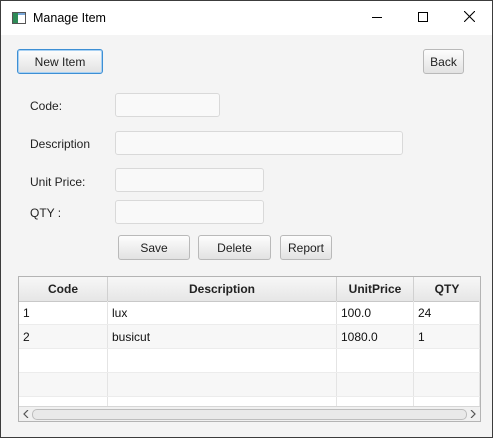 Image resolution: width=493 pixels, height=438 pixels. Describe the element at coordinates (63, 312) in the screenshot. I see `cell-code: 1` at that location.